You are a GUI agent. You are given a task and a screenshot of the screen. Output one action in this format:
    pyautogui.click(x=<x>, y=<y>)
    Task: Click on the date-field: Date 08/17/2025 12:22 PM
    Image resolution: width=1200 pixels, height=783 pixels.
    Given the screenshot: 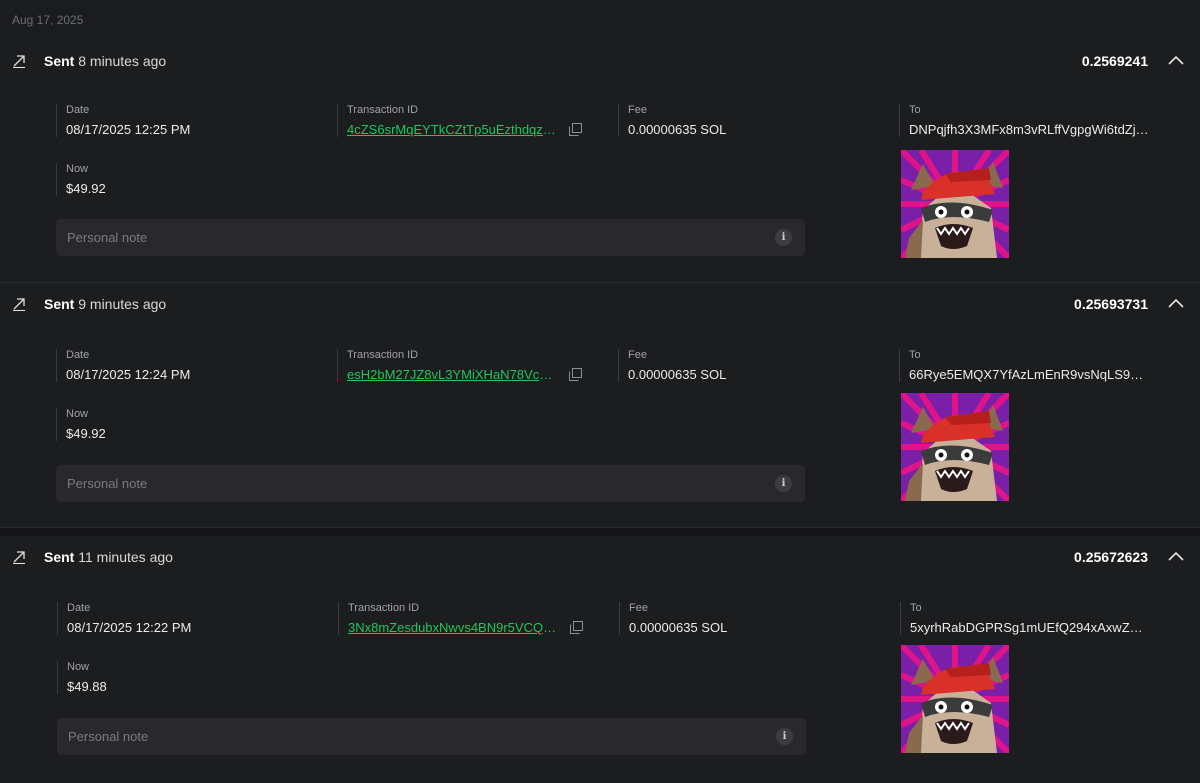 What is the action you would take?
    pyautogui.click(x=124, y=618)
    